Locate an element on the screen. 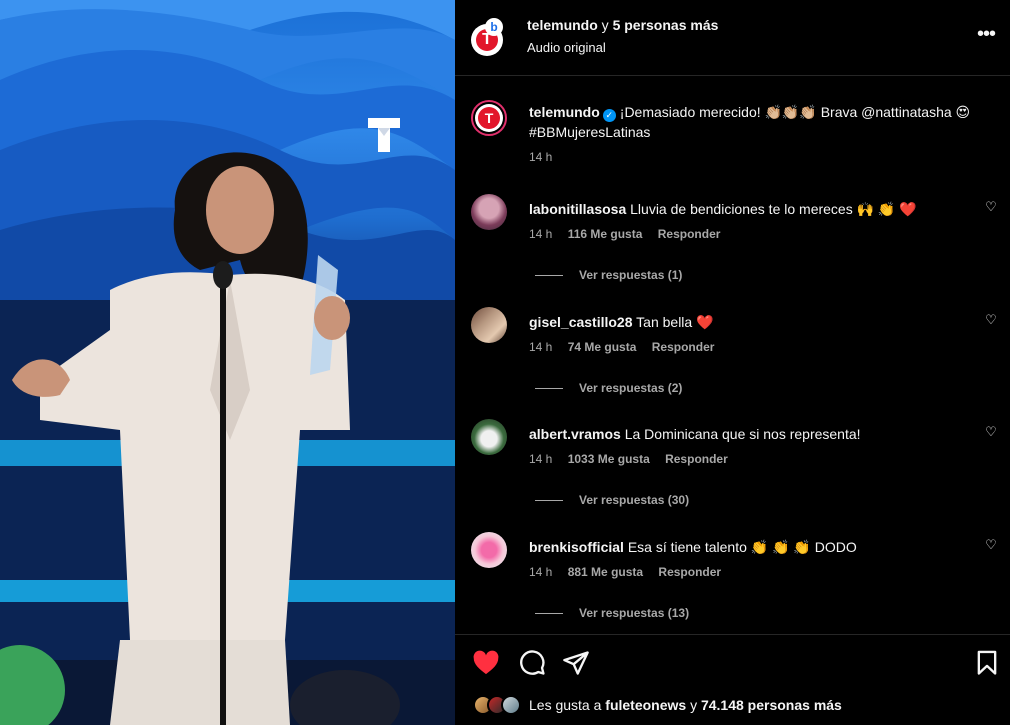 Image resolution: width=1010 pixels, height=725 pixels. collab-badge: b is located at coordinates (494, 27).